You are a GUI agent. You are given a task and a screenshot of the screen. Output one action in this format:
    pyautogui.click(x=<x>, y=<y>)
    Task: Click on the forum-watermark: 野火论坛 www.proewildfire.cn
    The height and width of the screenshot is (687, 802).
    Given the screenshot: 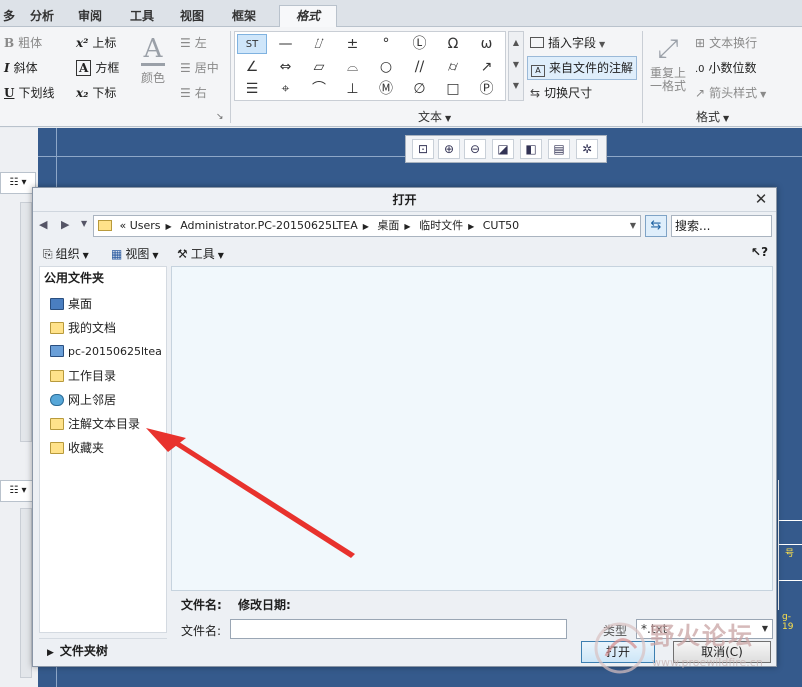 What is the action you would take?
    pyautogui.click(x=697, y=649)
    